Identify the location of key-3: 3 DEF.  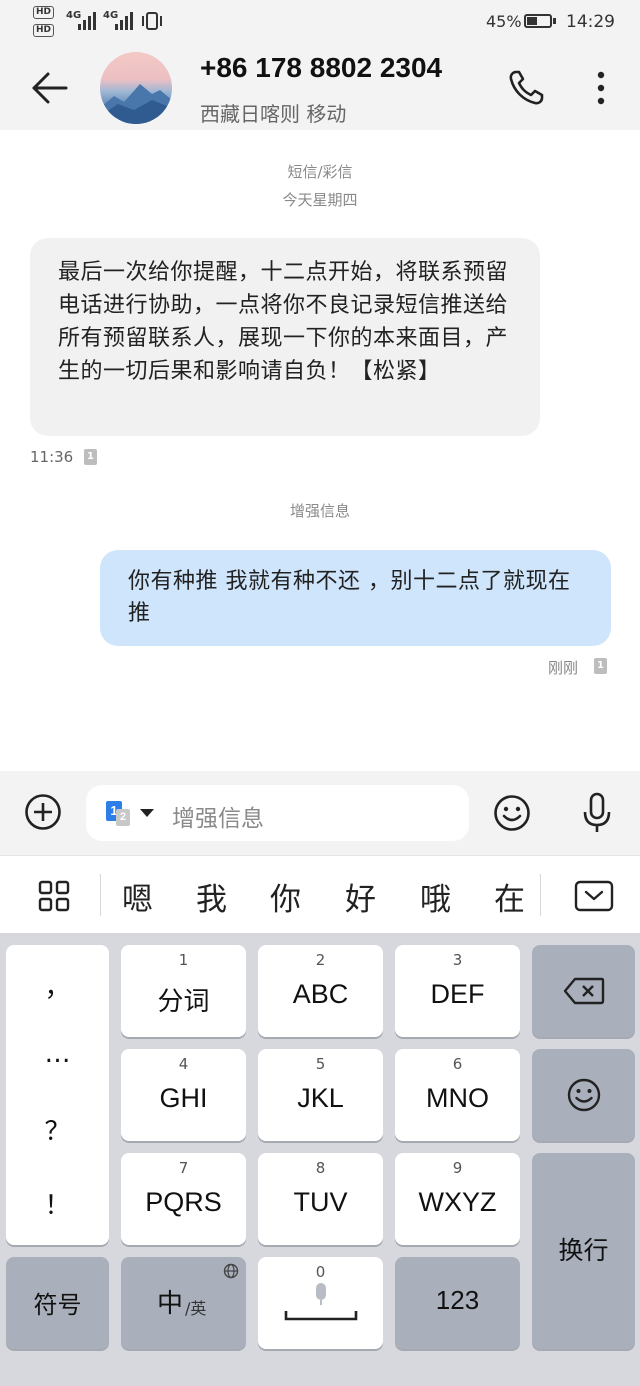
(457, 991).